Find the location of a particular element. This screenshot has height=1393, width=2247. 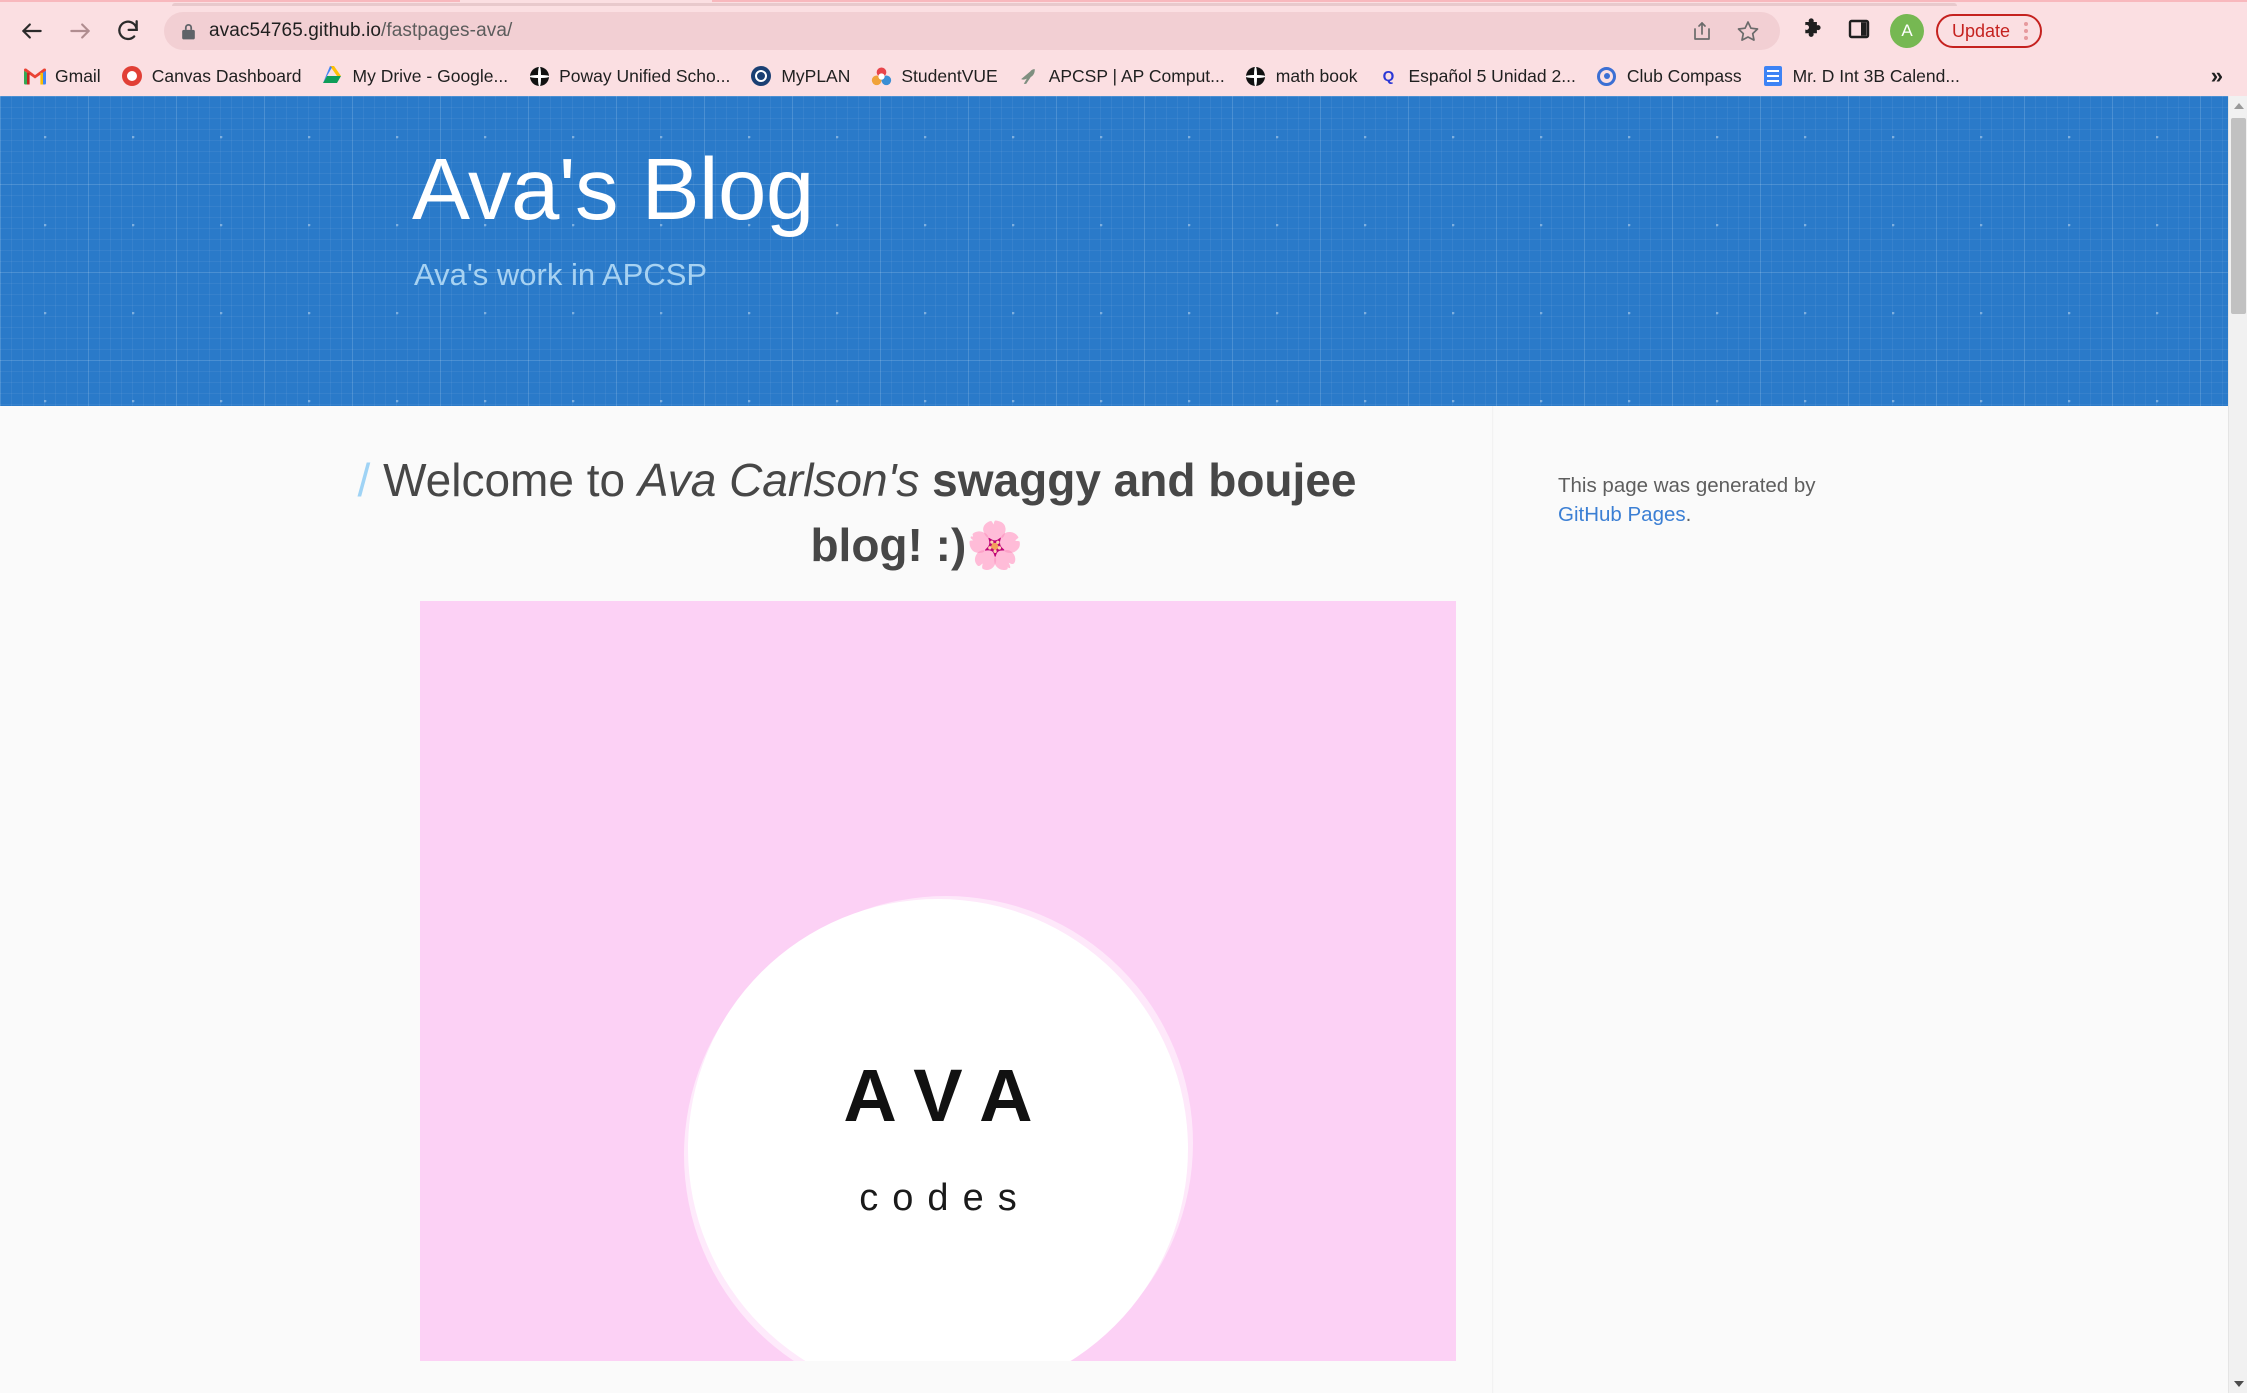

update-button: Update is located at coordinates (1989, 31).